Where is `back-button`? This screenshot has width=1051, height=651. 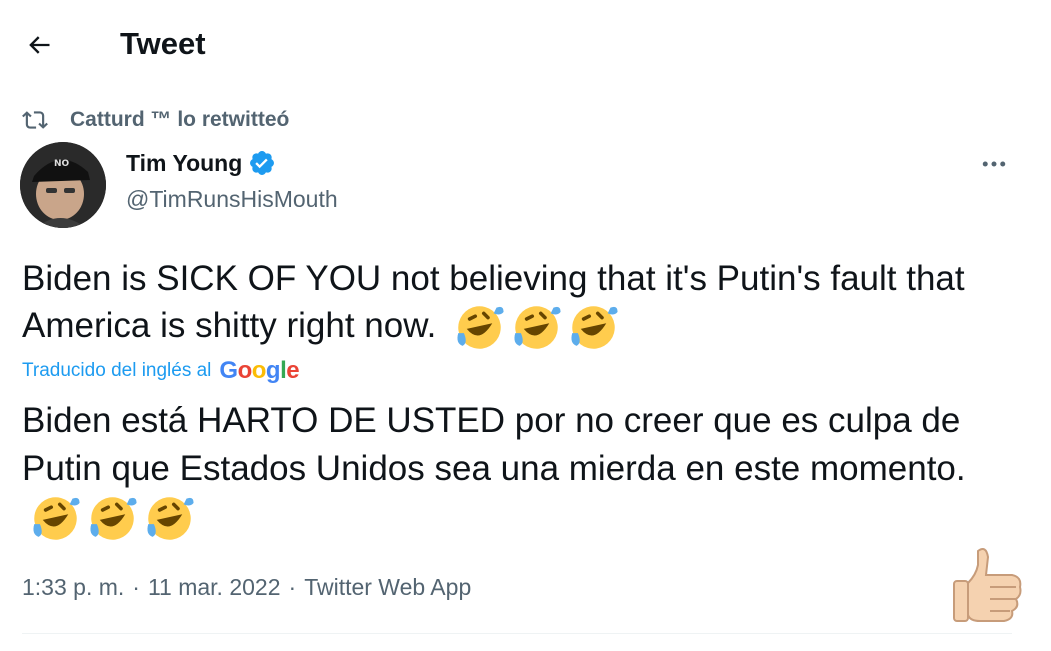
back-button is located at coordinates (39, 45).